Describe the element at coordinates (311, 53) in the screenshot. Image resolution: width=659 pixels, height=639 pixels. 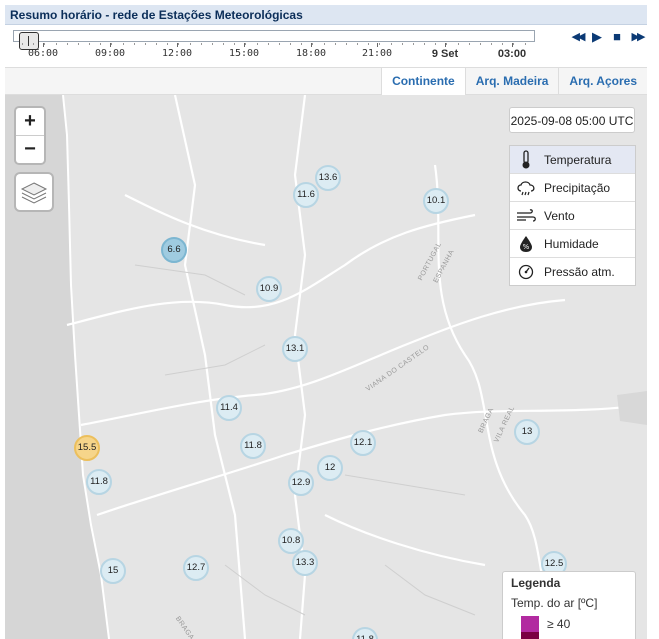
I see `timeline-label: 18:00` at that location.